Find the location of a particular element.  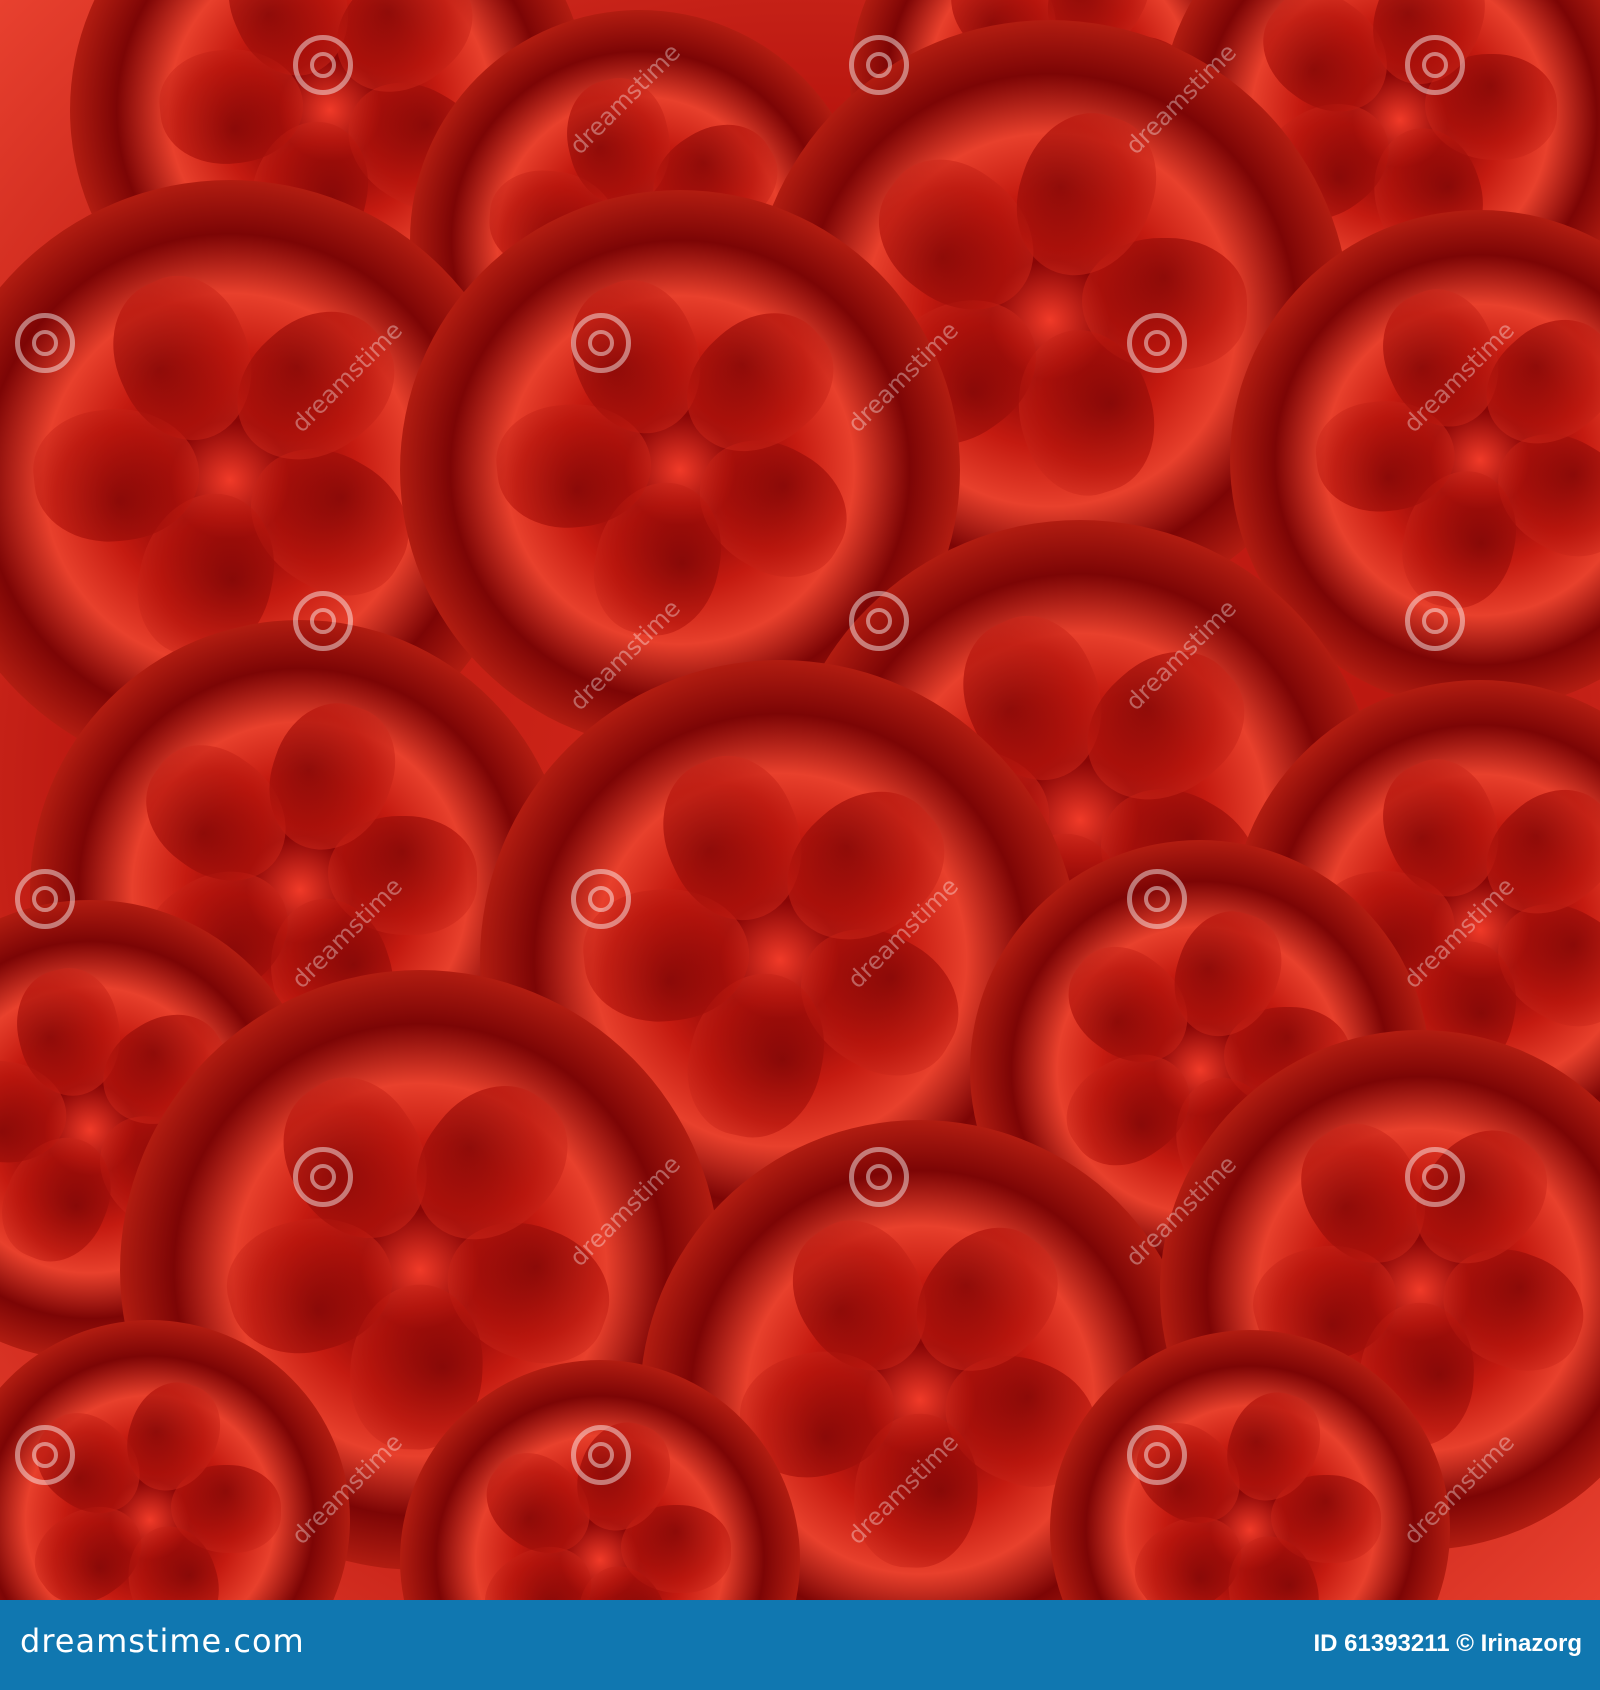

footer-bar: dreamstime.com ID 61393211 © Irinazorg is located at coordinates (800, 1645).